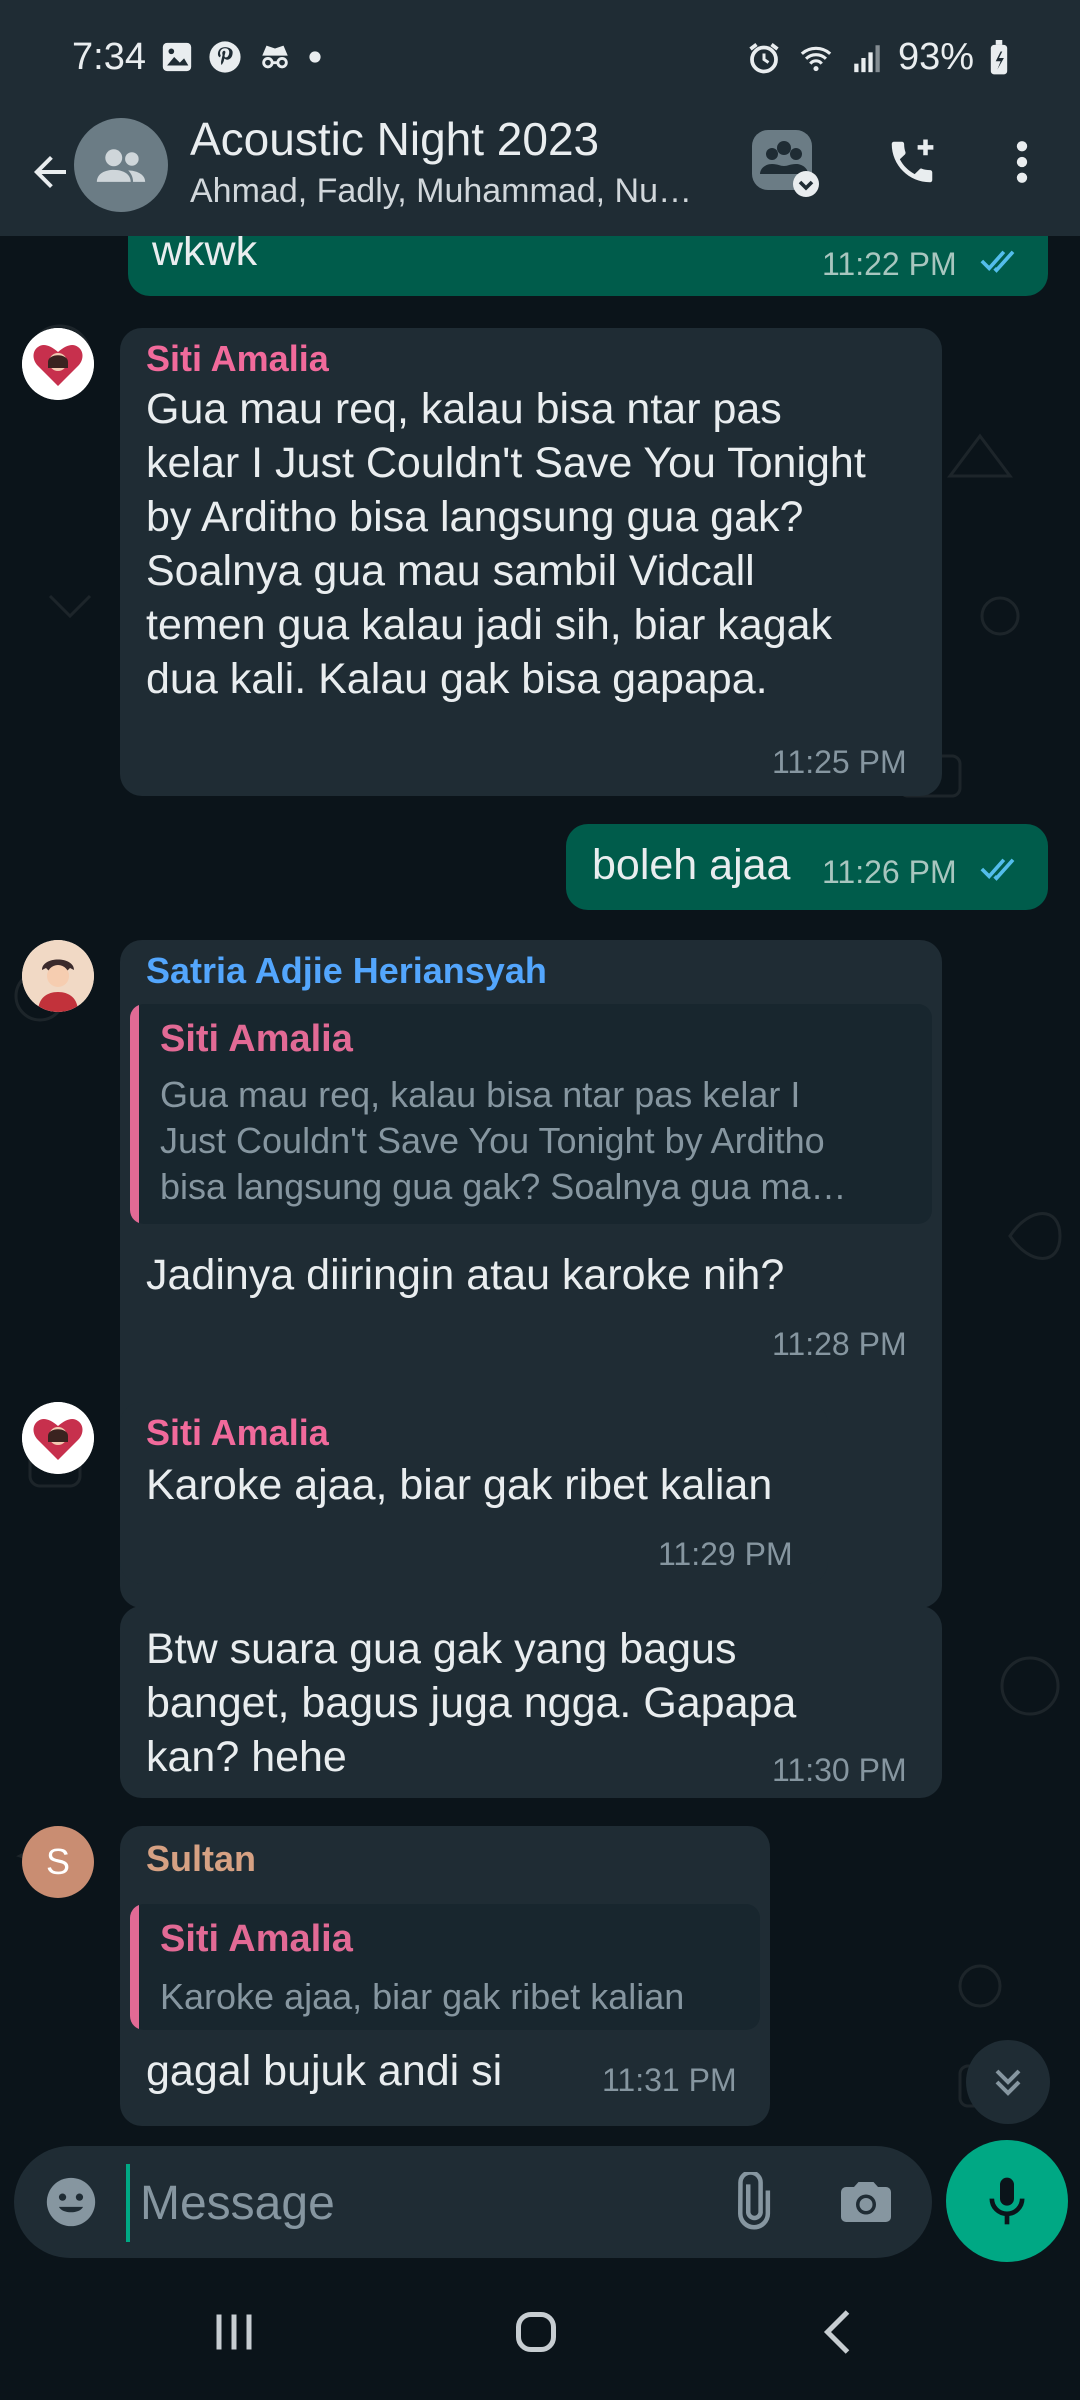  Describe the element at coordinates (839, 1770) in the screenshot. I see `message-time: 11:30 PM` at that location.